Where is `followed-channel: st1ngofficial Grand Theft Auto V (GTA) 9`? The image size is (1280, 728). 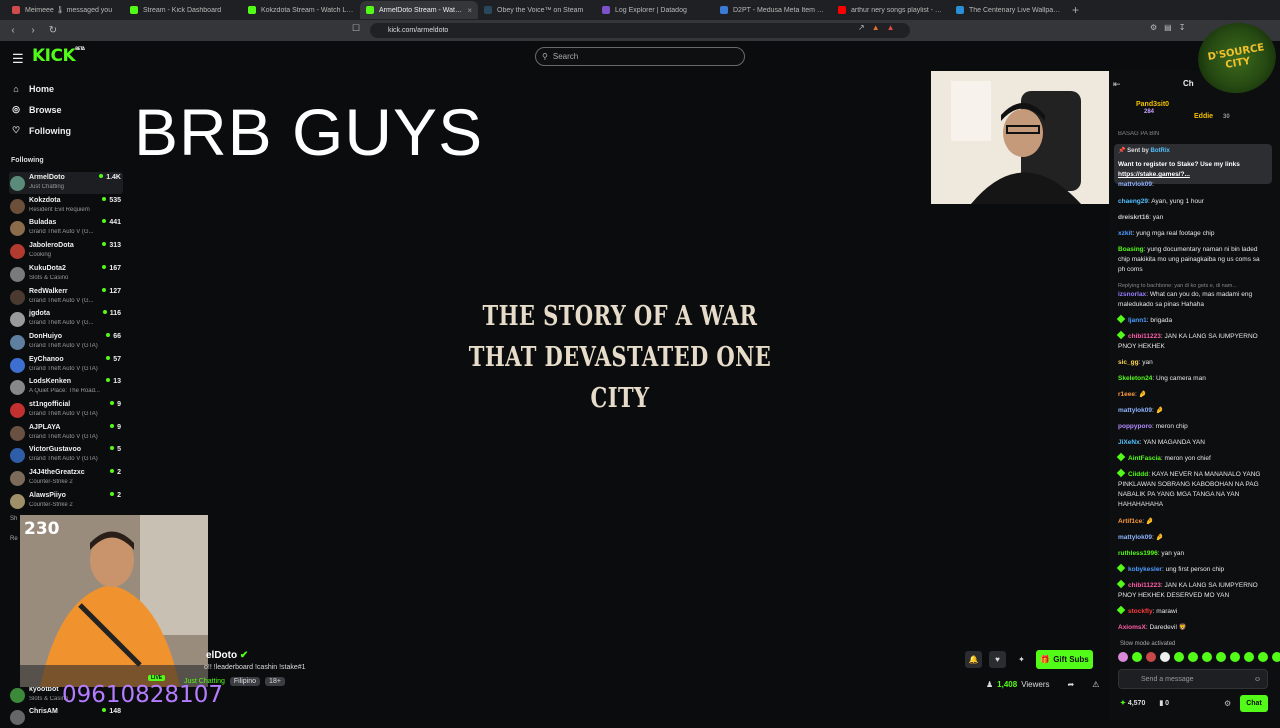 followed-channel: st1ngofficial Grand Theft Auto V (GTA) 9 is located at coordinates (66, 410).